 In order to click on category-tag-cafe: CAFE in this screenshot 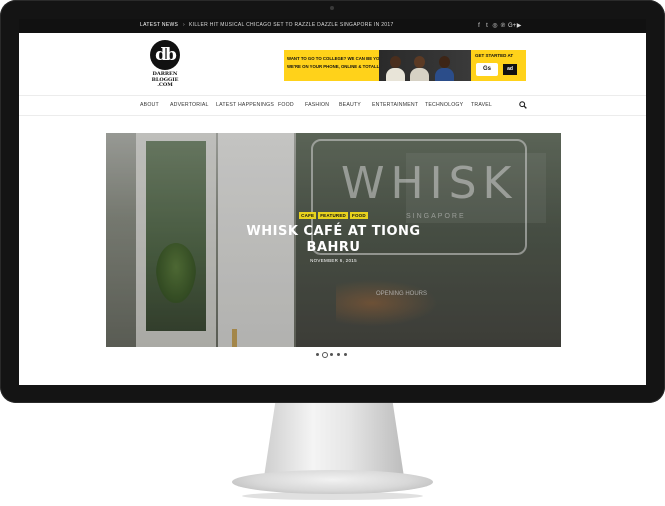, I will do `click(308, 215)`.